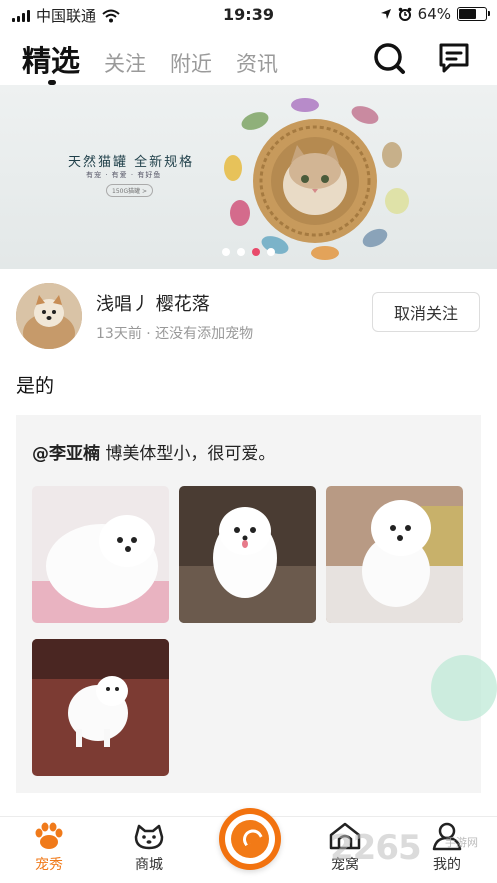 This screenshot has height=883, width=497. Describe the element at coordinates (473, 14) in the screenshot. I see `battery-icon` at that location.